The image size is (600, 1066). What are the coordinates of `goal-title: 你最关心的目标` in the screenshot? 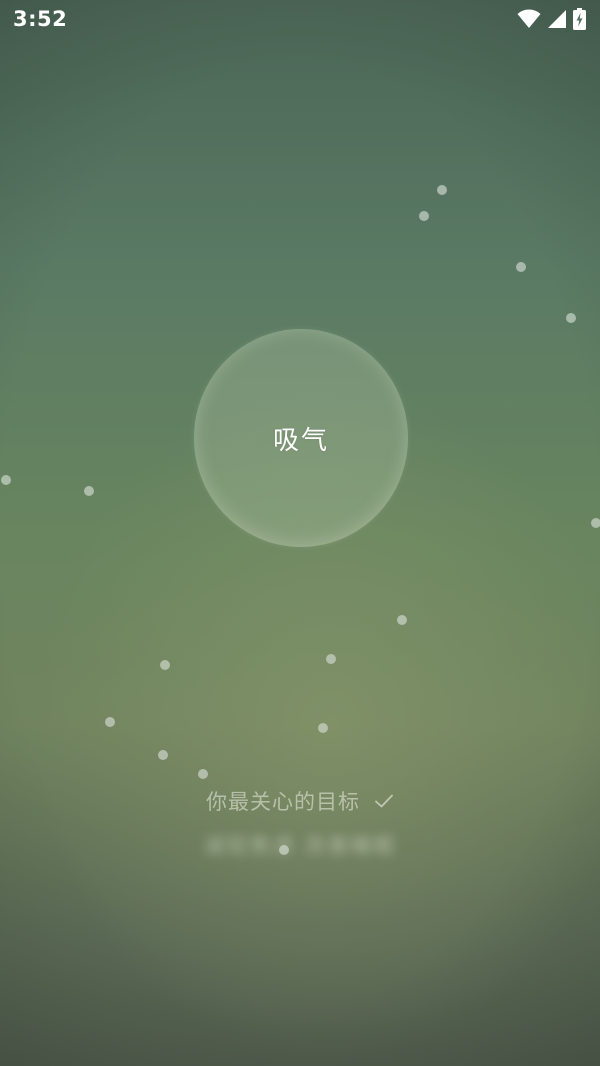 It's located at (283, 802).